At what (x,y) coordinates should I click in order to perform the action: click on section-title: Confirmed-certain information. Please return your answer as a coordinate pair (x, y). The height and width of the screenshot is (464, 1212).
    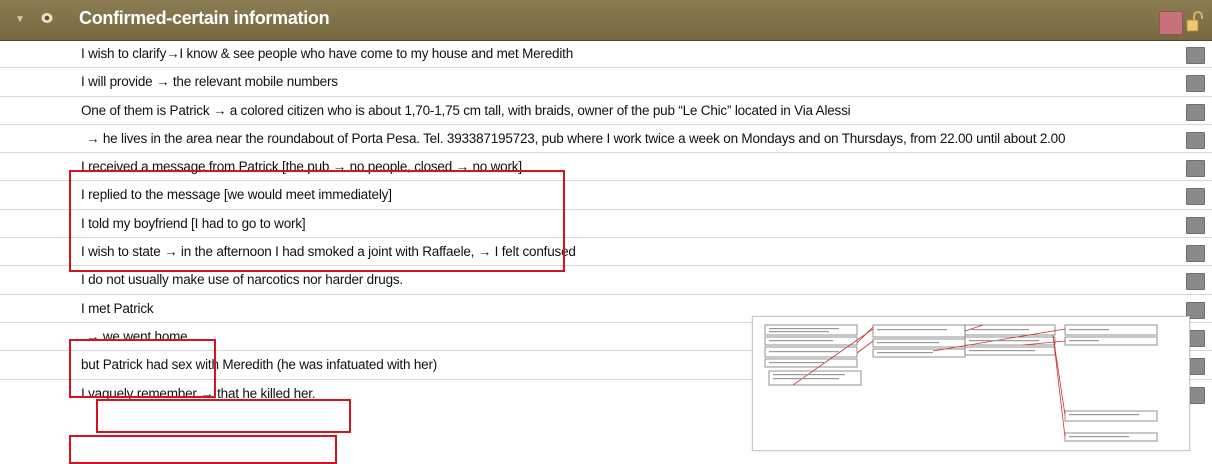
    Looking at the image, I should click on (204, 18).